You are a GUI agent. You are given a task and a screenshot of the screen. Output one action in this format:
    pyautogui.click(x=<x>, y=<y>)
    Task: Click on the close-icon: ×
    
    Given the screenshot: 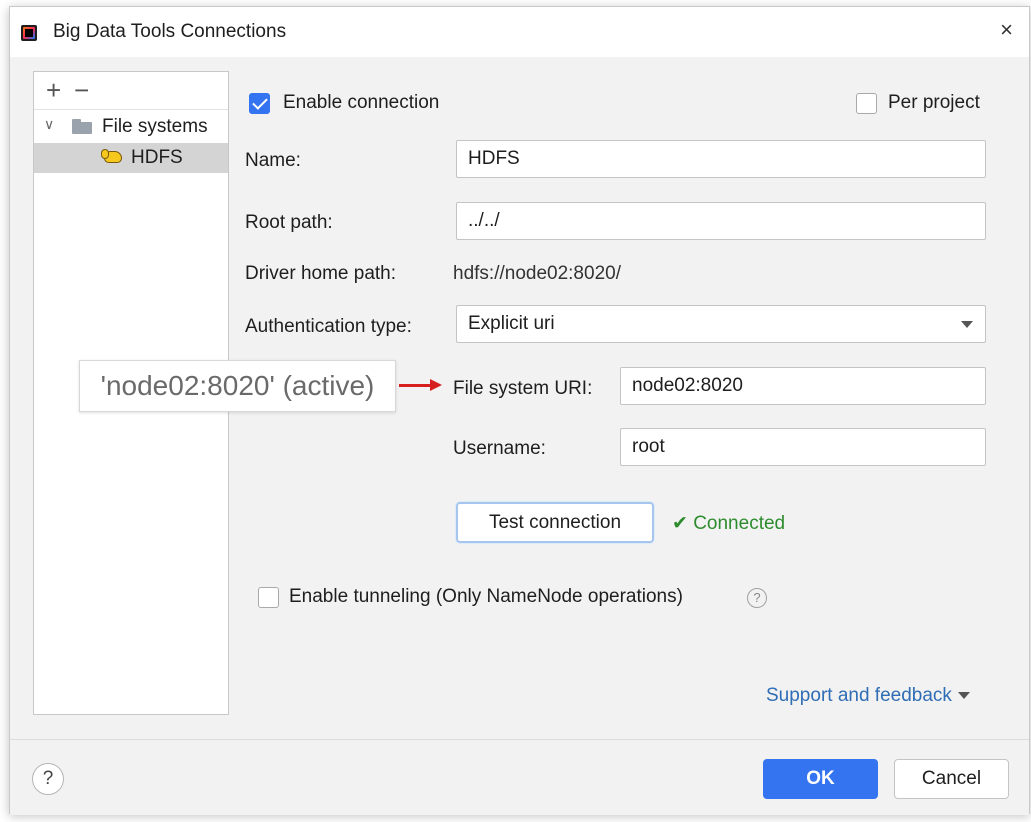 What is the action you would take?
    pyautogui.click(x=1006, y=30)
    